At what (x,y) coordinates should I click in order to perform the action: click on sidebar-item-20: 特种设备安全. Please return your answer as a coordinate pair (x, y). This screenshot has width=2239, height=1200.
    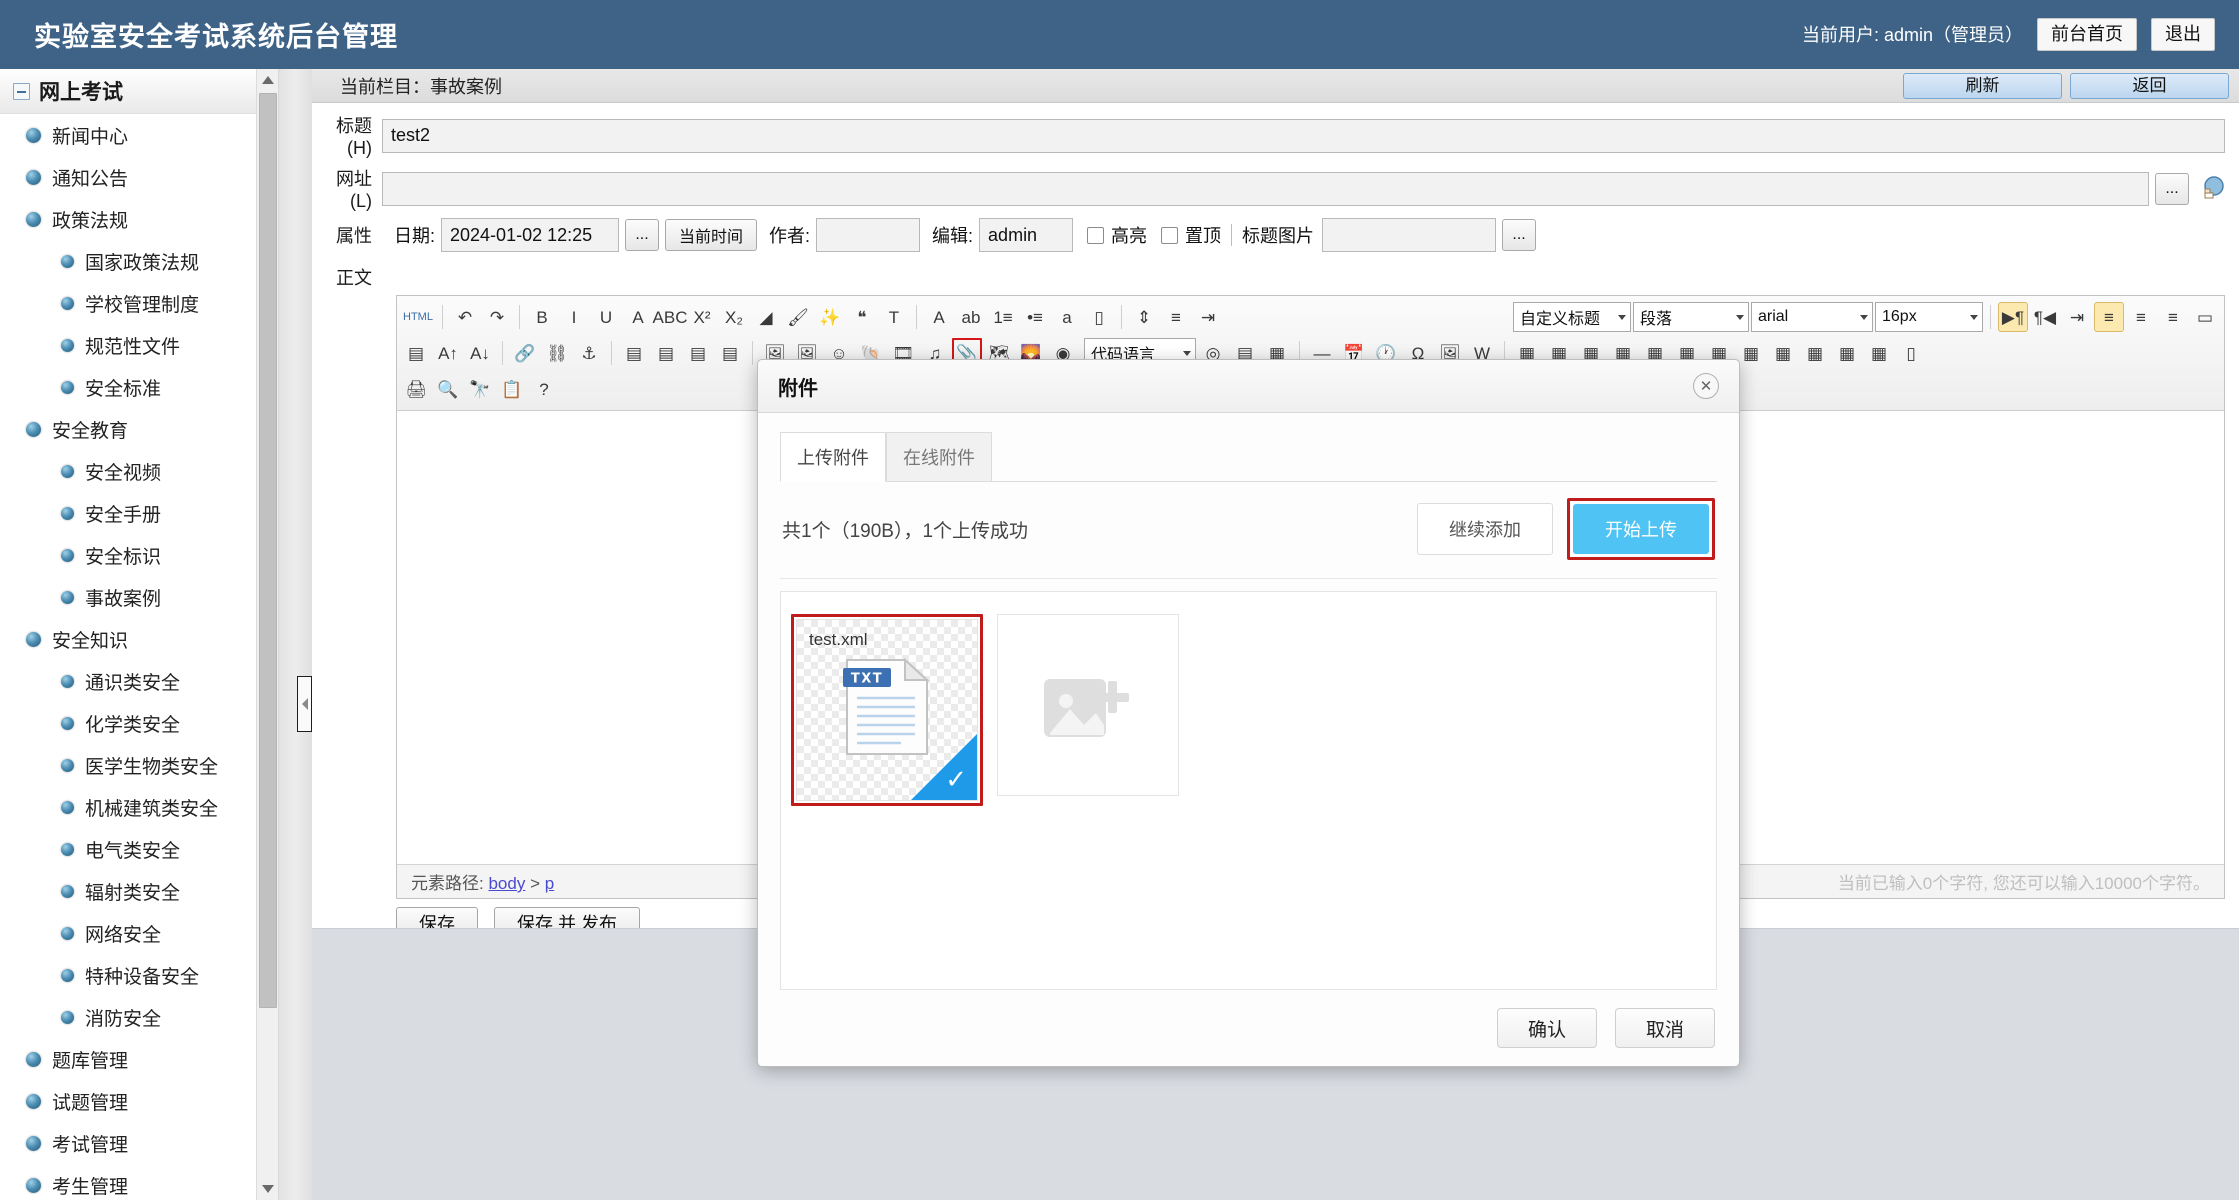
    Looking at the image, I should click on (139, 975).